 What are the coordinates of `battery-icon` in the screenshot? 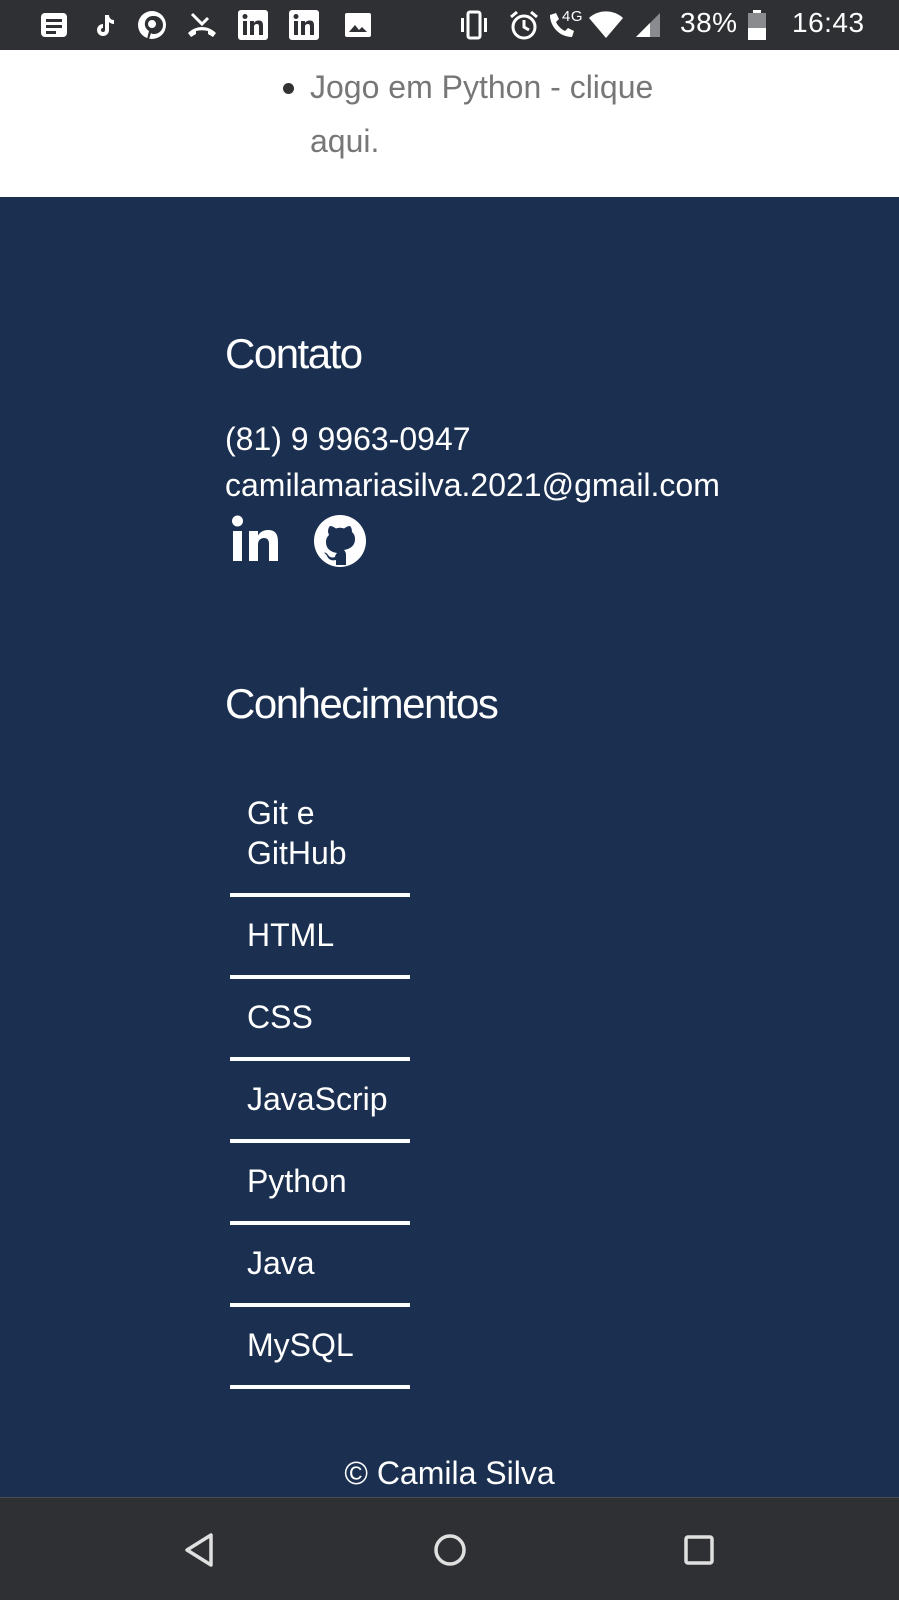 It's located at (757, 25).